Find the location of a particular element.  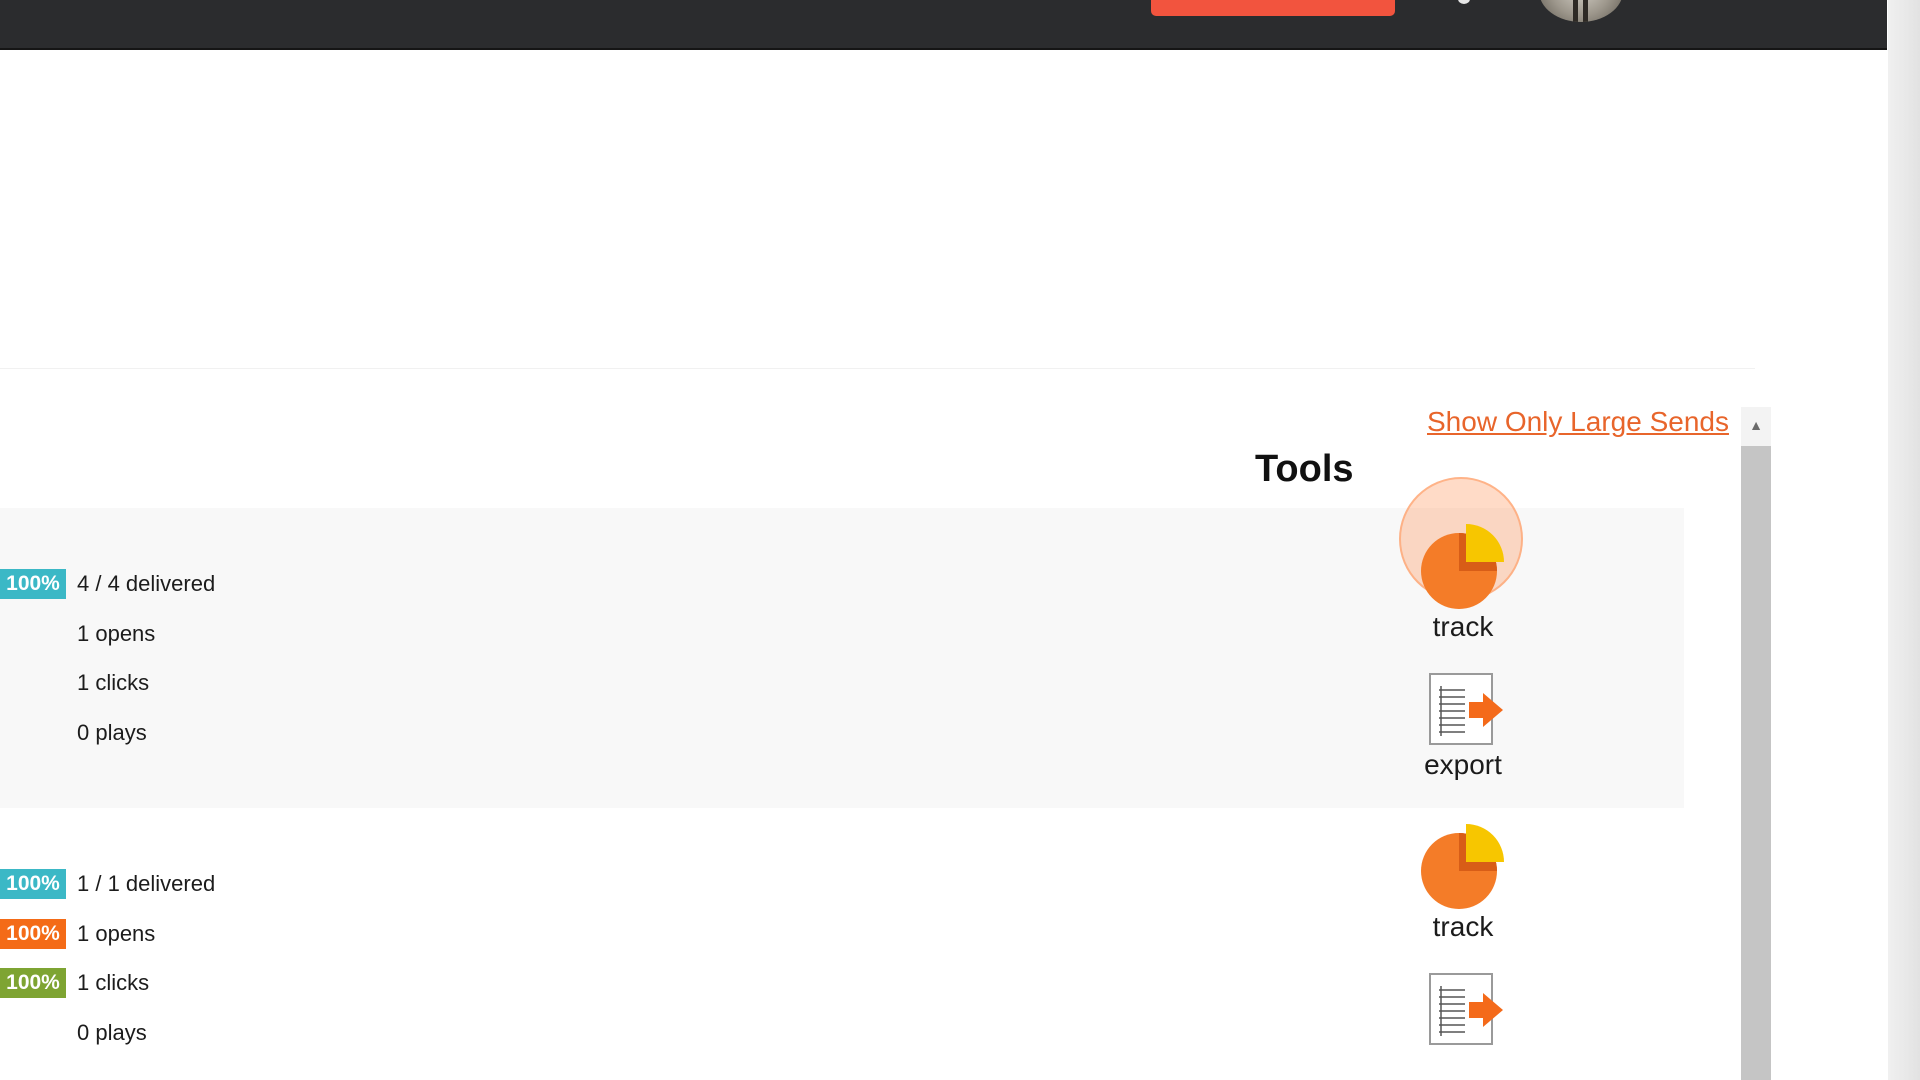

stat-clicks: 100% 1 clicks is located at coordinates (74, 983).